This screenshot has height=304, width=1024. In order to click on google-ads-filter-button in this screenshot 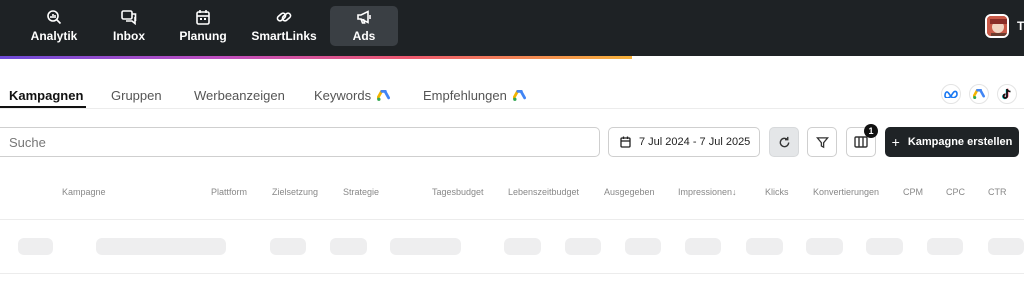, I will do `click(979, 94)`.